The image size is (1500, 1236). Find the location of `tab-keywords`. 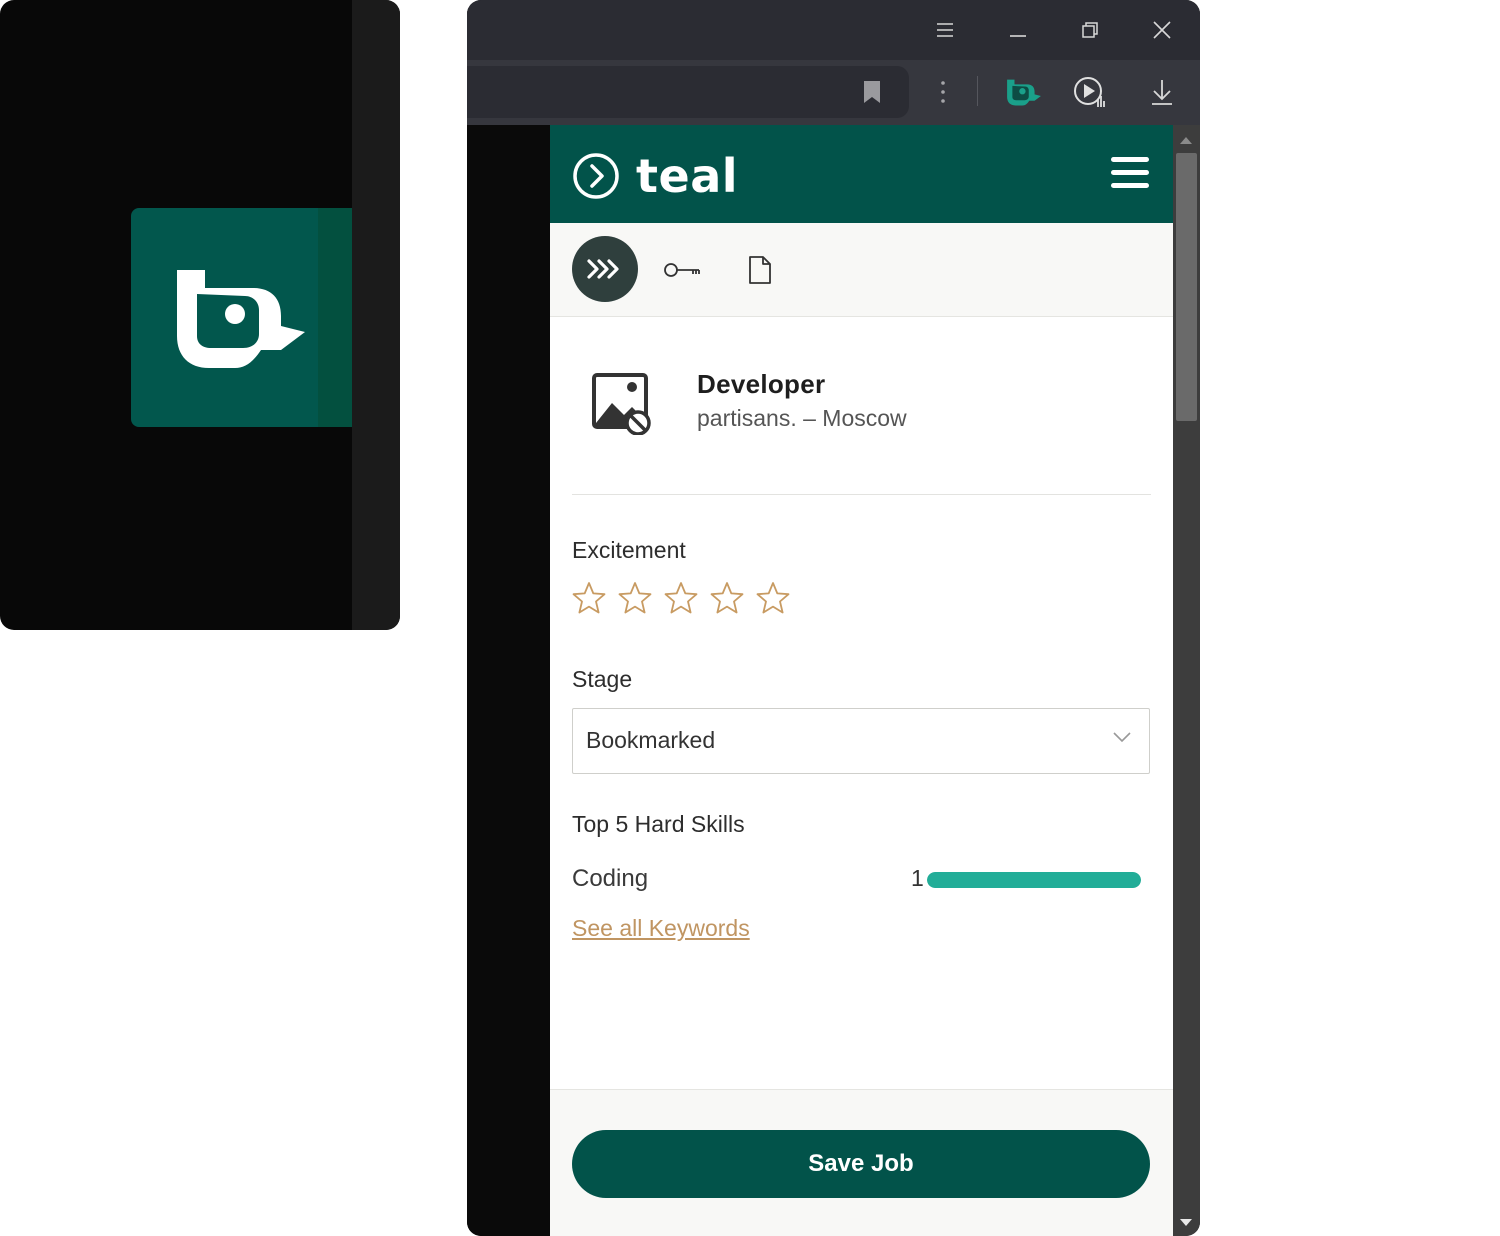

tab-keywords is located at coordinates (682, 270).